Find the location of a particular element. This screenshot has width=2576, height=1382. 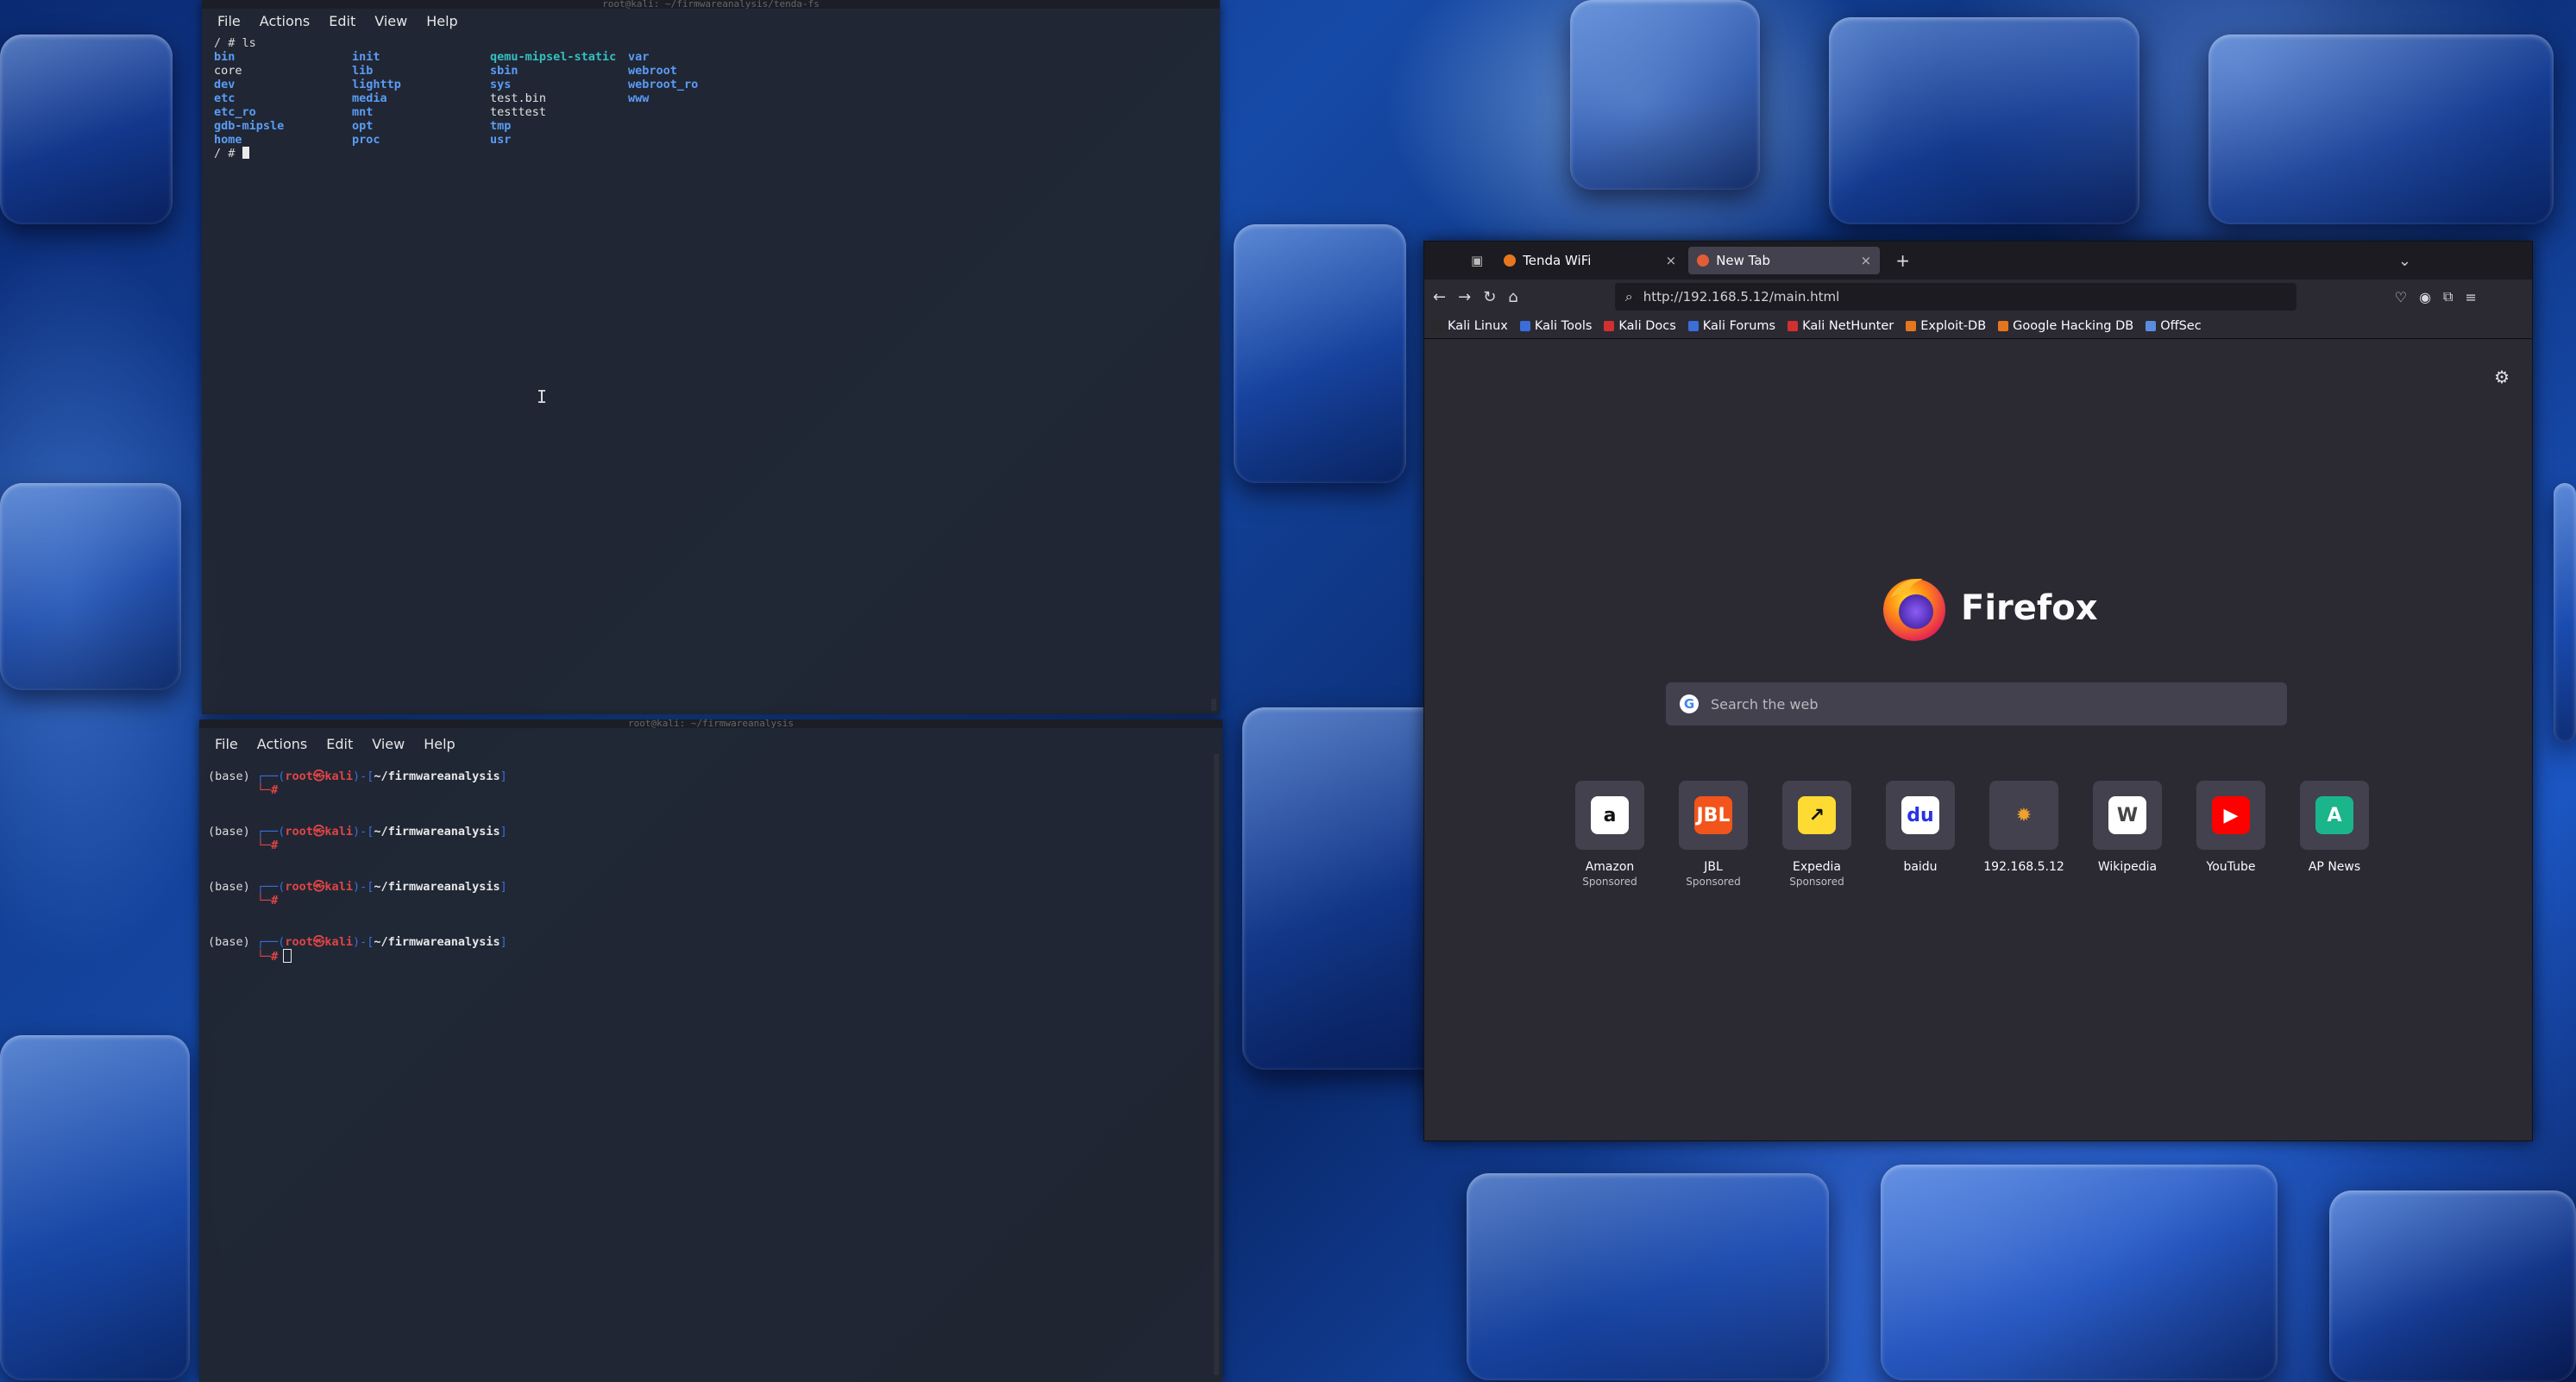

top-site-tile: ✹ 192.168.5.12 is located at coordinates (2023, 834).